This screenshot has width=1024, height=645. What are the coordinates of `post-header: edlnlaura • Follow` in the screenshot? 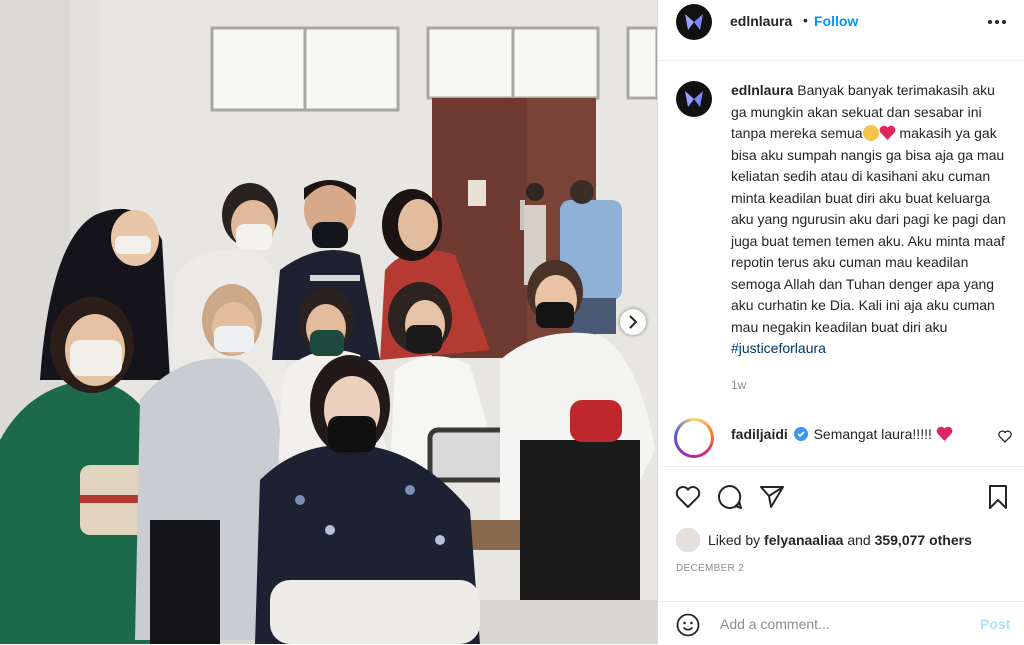 It's located at (841, 23).